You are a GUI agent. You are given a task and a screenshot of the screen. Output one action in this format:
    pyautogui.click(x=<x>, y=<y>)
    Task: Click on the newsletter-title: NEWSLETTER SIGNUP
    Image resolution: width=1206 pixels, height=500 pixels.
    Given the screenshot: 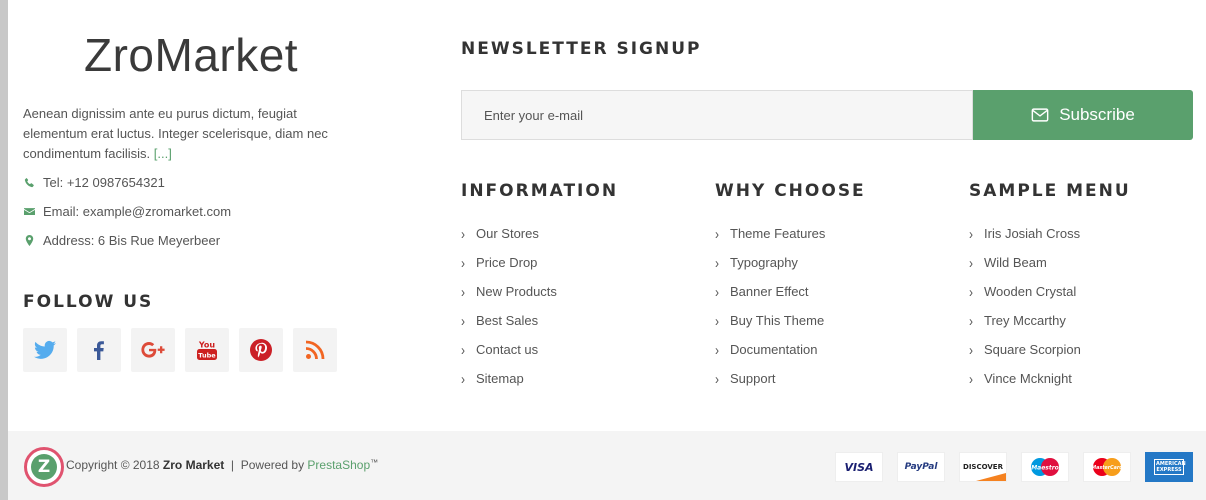 What is the action you would take?
    pyautogui.click(x=581, y=49)
    